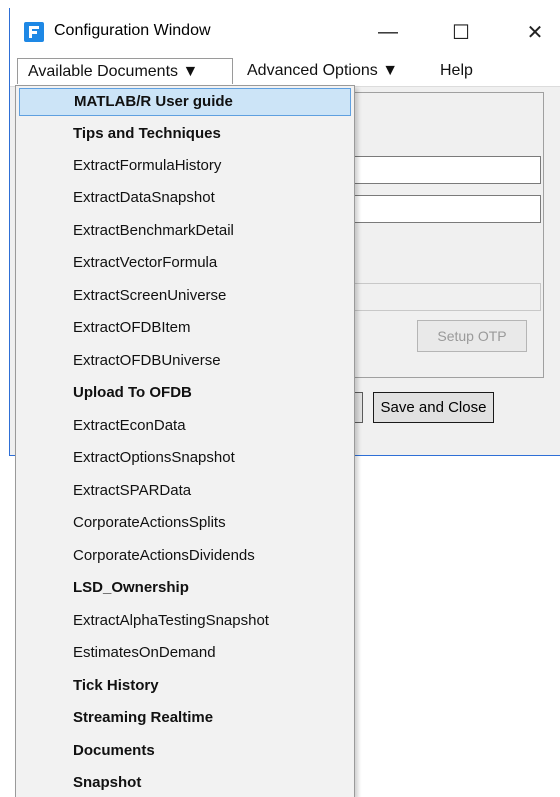  I want to click on dropdown-item-corporateactionssplits: CorporateActionsSplits, so click(185, 523).